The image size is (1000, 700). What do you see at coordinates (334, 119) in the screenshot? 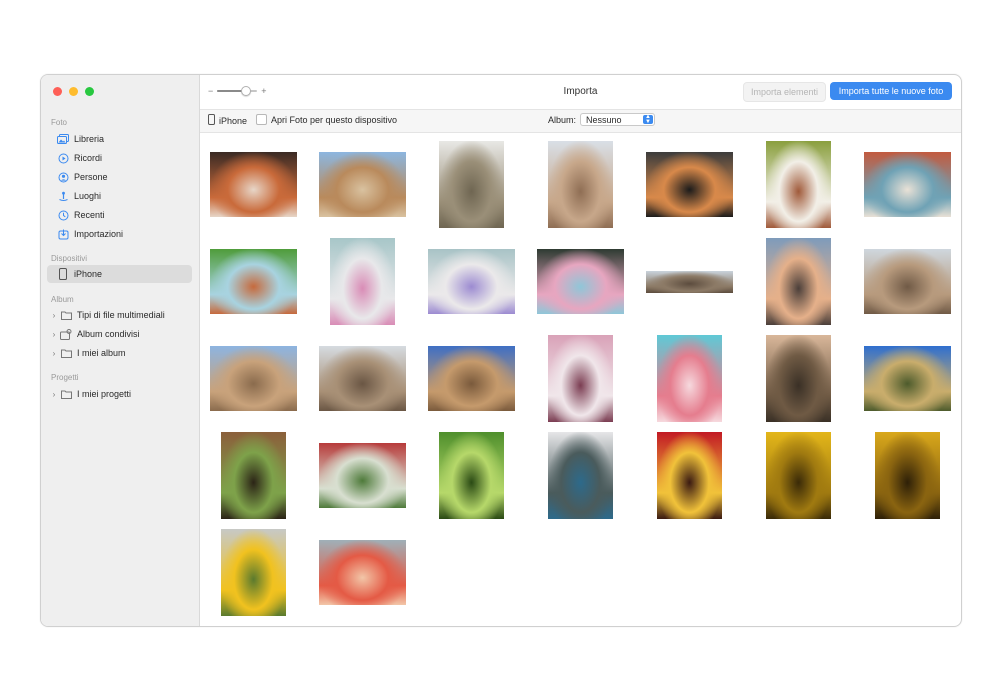
I see `open-photos-label: Apri Foto per questo dispositivo` at bounding box center [334, 119].